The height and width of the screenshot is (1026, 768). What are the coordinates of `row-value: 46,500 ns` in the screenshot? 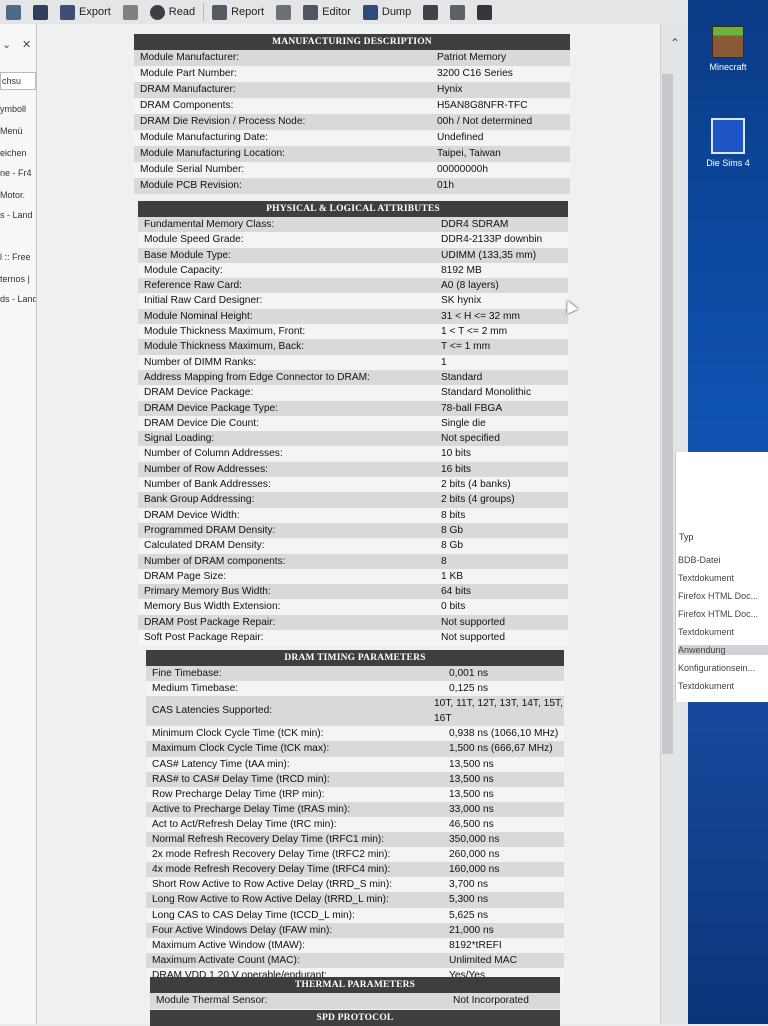 It's located at (471, 824).